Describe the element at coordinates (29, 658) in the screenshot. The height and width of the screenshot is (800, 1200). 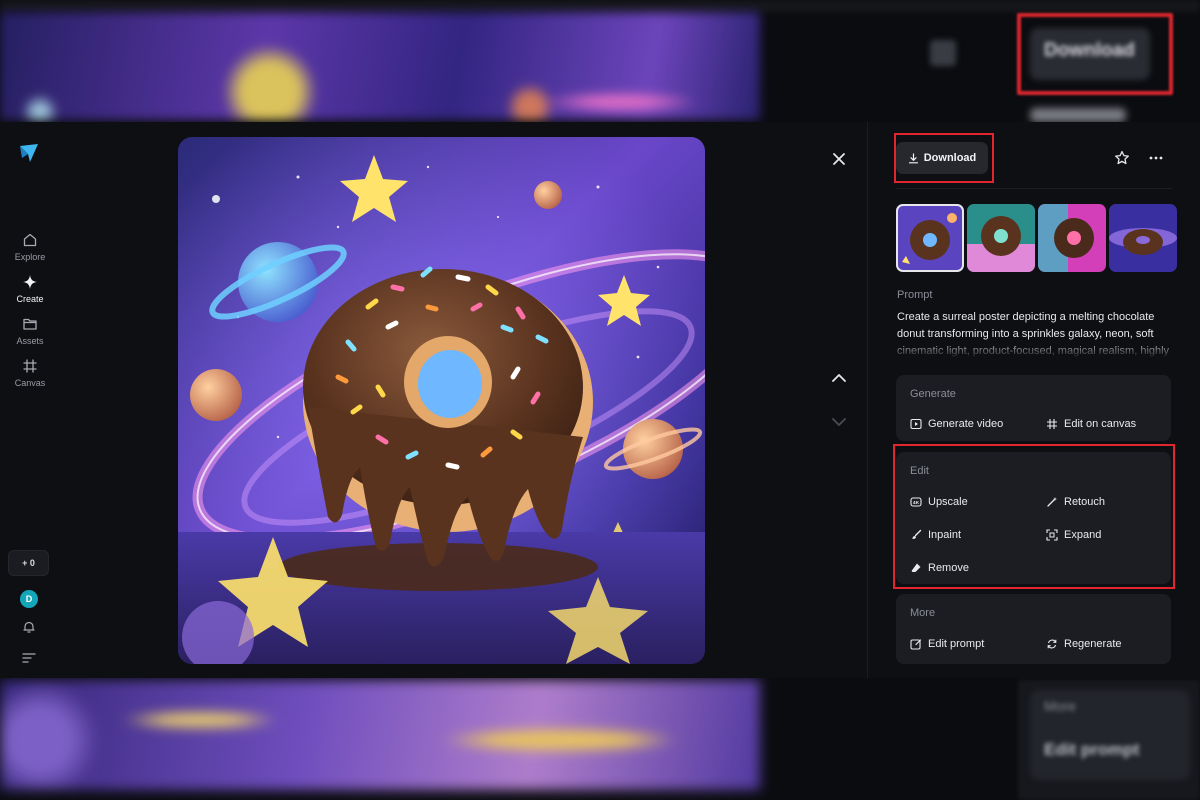
I see `menu-icon` at that location.